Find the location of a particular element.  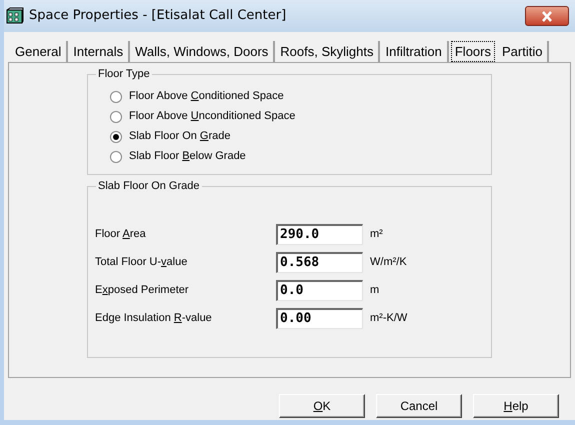

building-icon is located at coordinates (15, 16).